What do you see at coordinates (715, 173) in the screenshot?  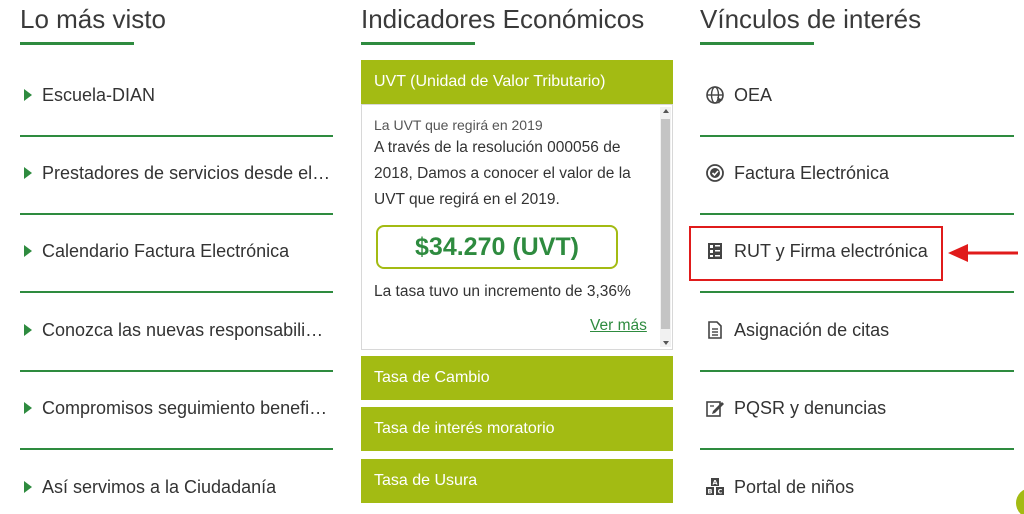 I see `check-circle-icon` at bounding box center [715, 173].